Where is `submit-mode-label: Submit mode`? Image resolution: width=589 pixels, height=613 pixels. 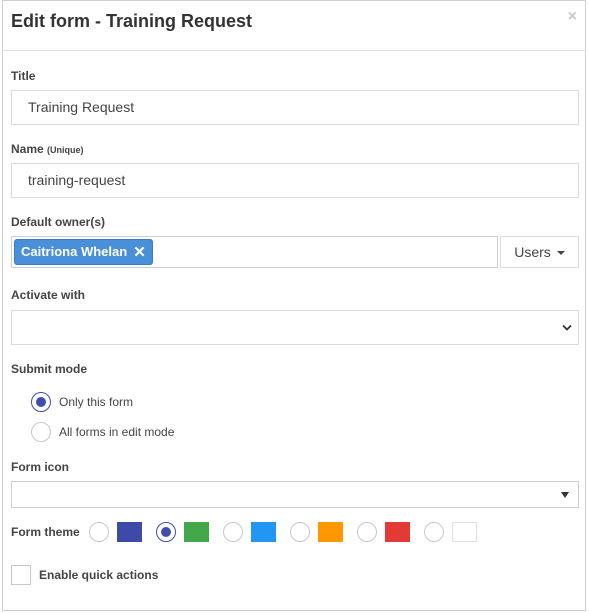 submit-mode-label: Submit mode is located at coordinates (49, 369).